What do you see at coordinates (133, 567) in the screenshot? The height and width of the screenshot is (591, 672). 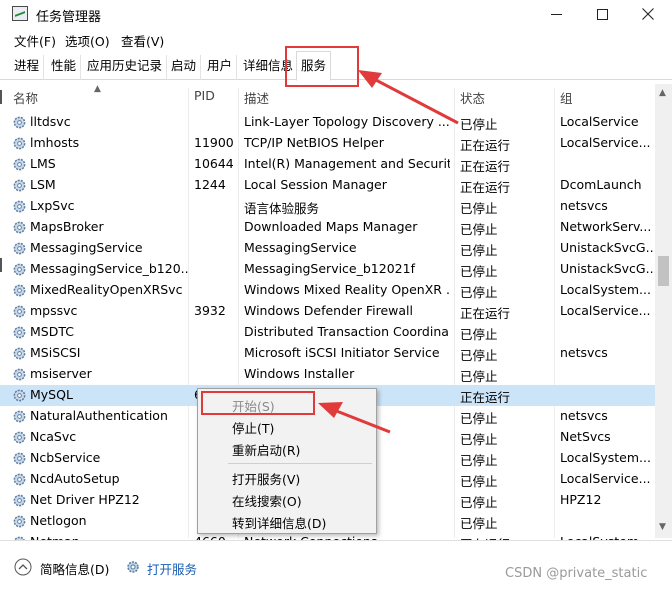 I see `services-gear-icon` at bounding box center [133, 567].